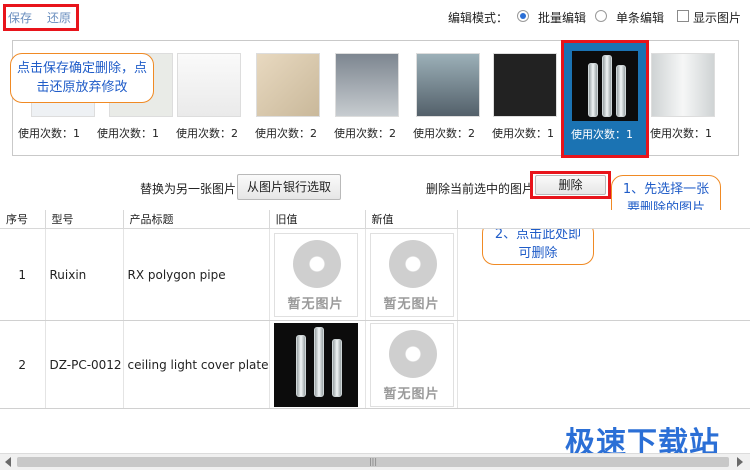 The height and width of the screenshot is (471, 750). What do you see at coordinates (84, 219) in the screenshot?
I see `column-header-model: 型号` at bounding box center [84, 219].